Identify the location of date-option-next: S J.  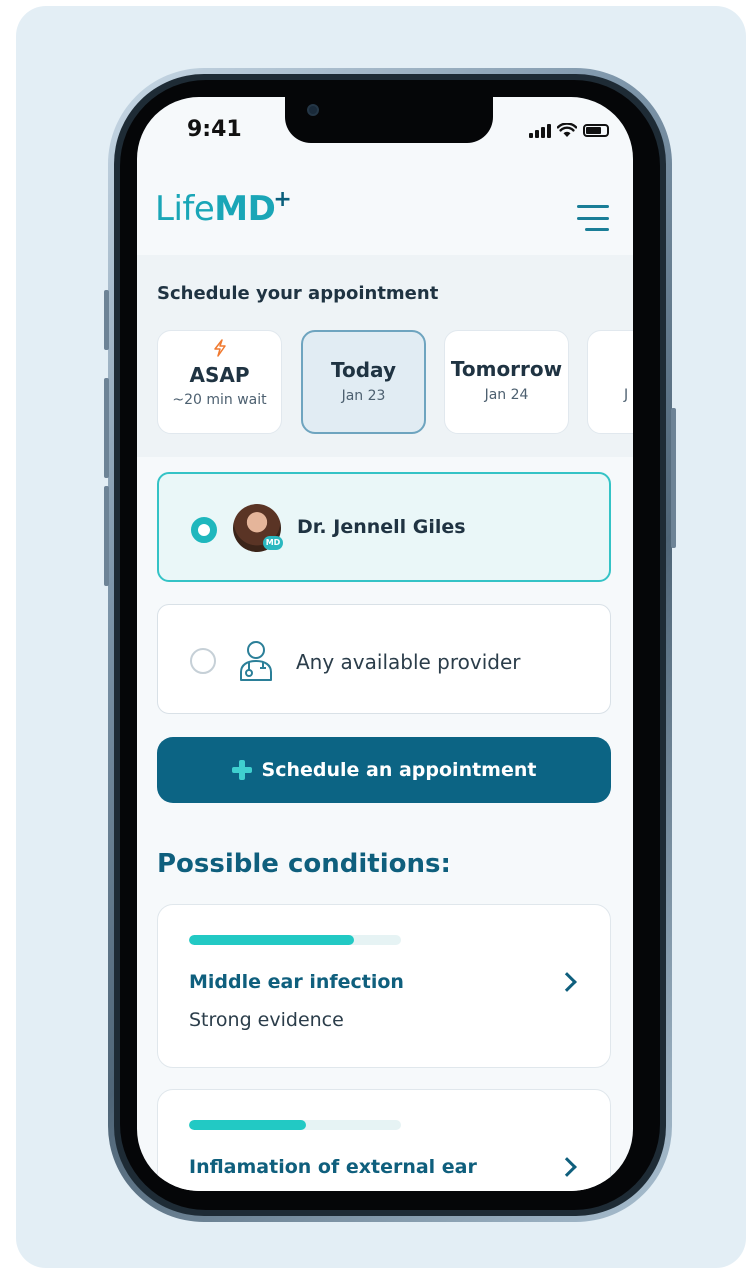
(610, 382).